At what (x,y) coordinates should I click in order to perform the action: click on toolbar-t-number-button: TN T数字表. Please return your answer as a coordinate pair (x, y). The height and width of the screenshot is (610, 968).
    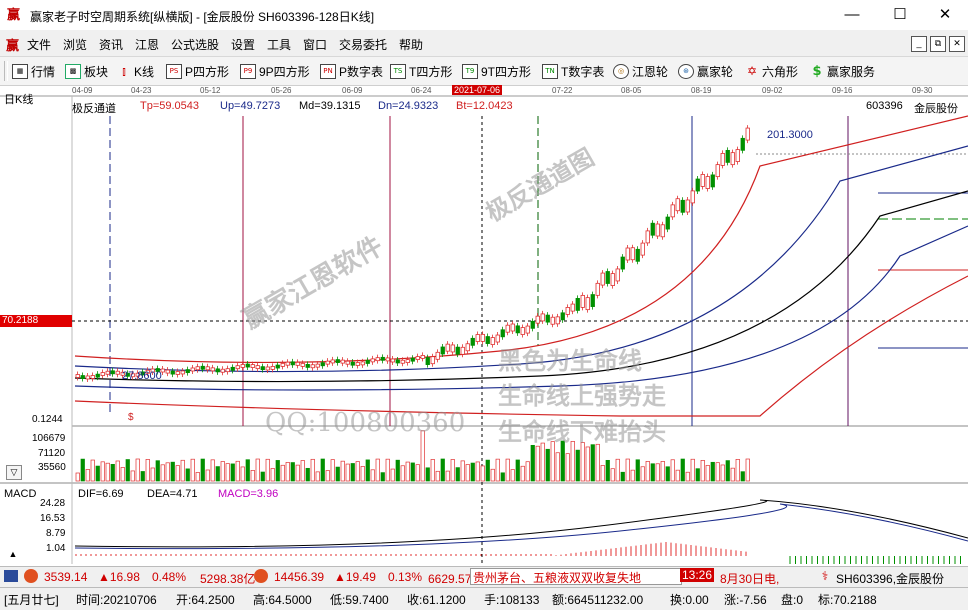
    Looking at the image, I should click on (573, 71).